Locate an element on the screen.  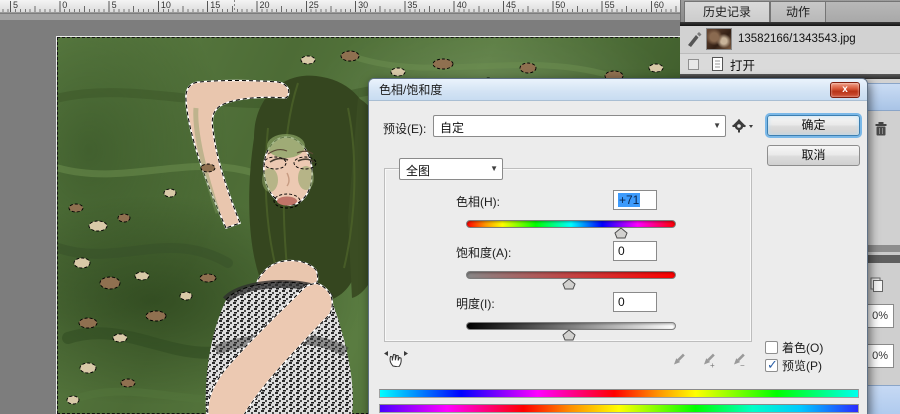
saturation-label: 饱和度(A): is located at coordinates (484, 253).